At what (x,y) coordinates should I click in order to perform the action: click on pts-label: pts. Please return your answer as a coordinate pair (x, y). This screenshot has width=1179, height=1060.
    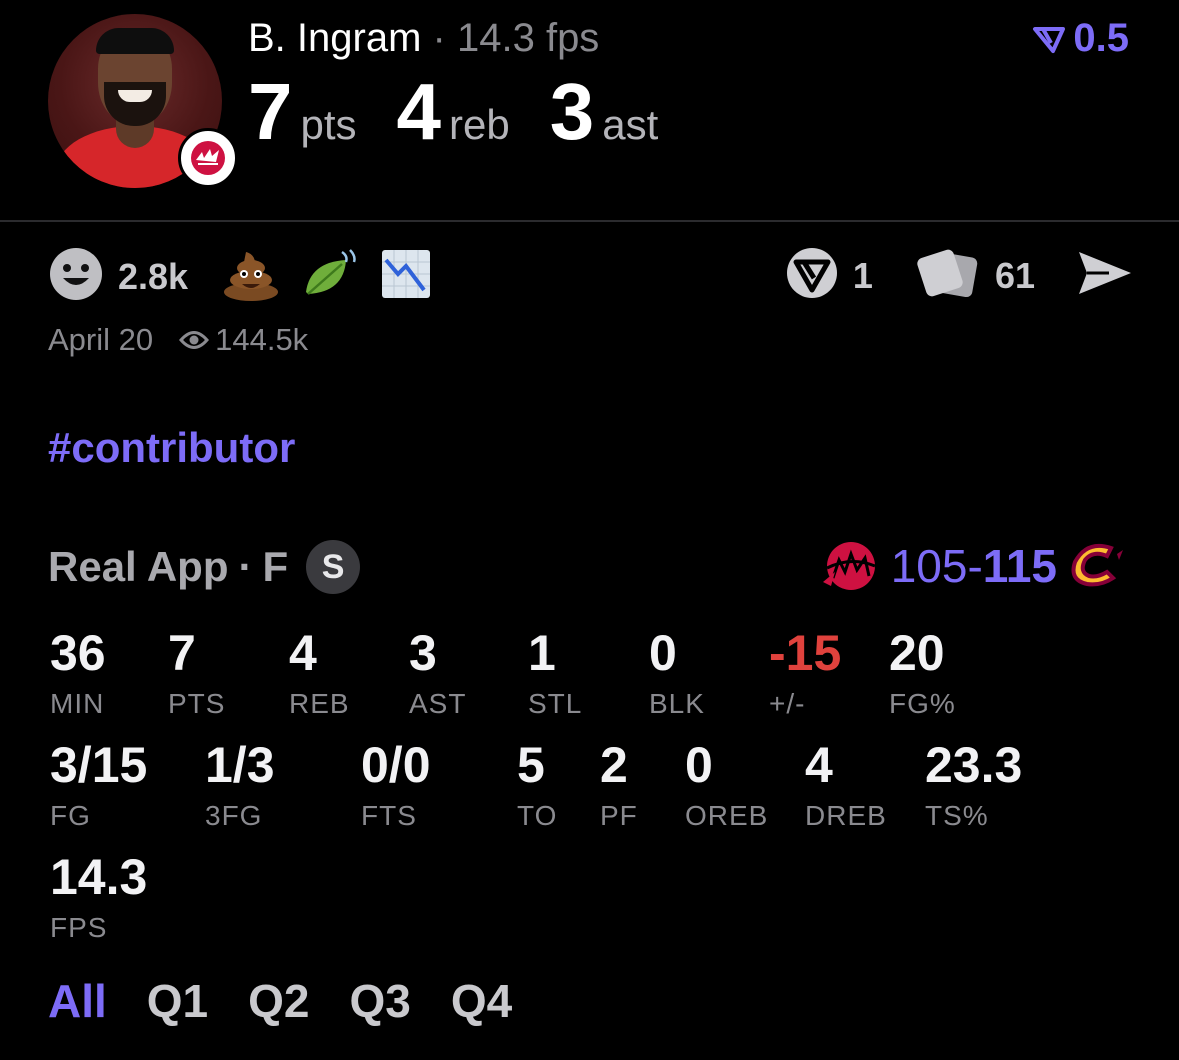
    Looking at the image, I should click on (328, 124).